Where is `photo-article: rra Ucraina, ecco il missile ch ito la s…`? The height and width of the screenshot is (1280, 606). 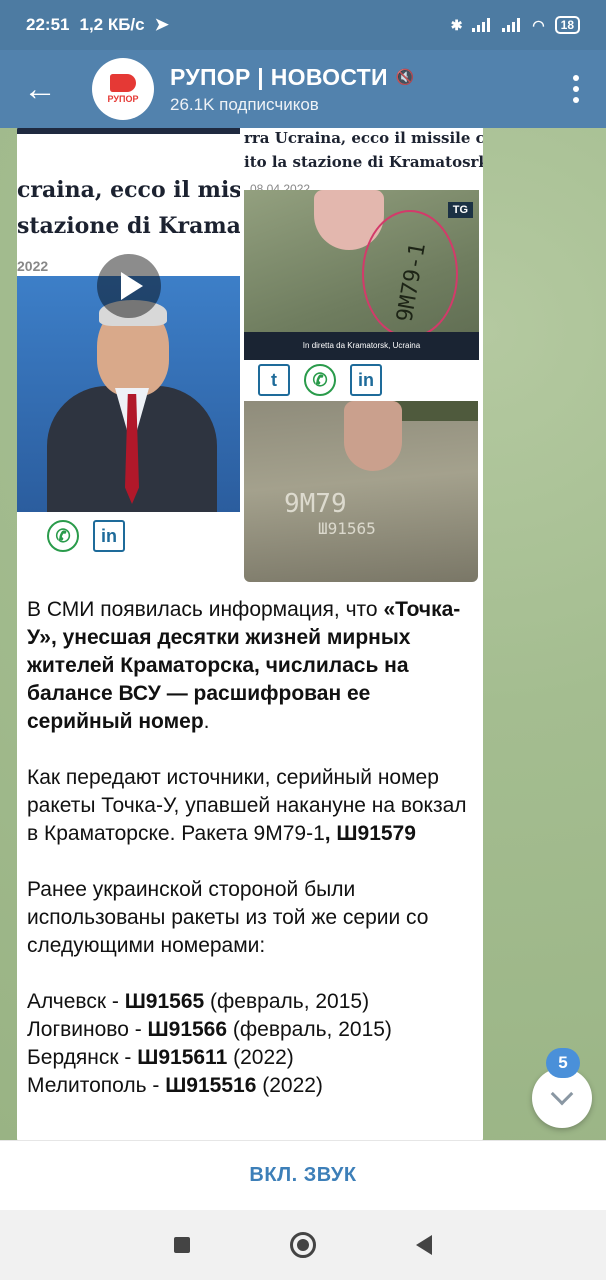 photo-article: rra Ucraina, ecco il missile ch ito la s… is located at coordinates (363, 263).